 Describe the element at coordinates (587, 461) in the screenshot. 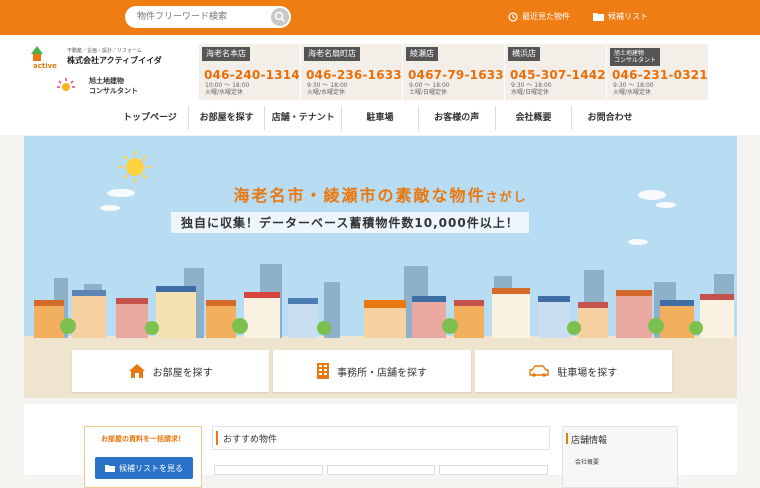

I see `shop-info-company-link: 会社概要` at that location.